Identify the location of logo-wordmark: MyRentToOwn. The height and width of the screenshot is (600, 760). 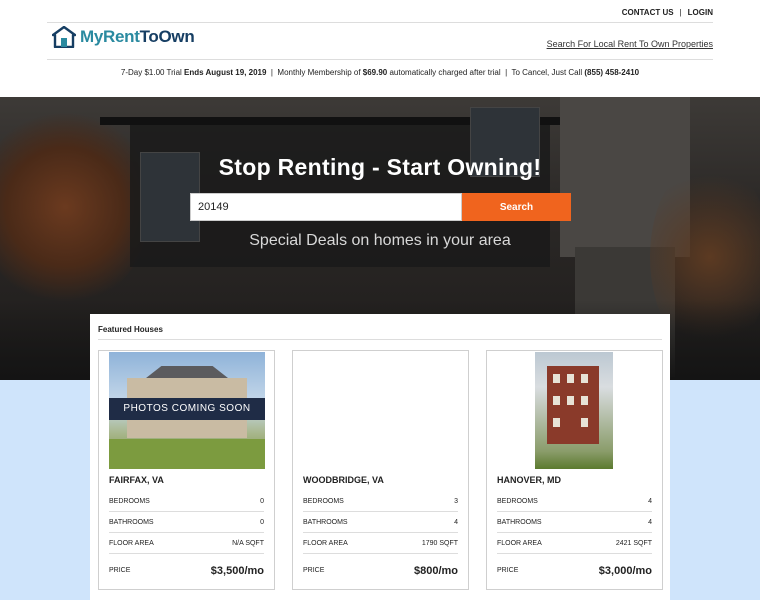
(137, 37).